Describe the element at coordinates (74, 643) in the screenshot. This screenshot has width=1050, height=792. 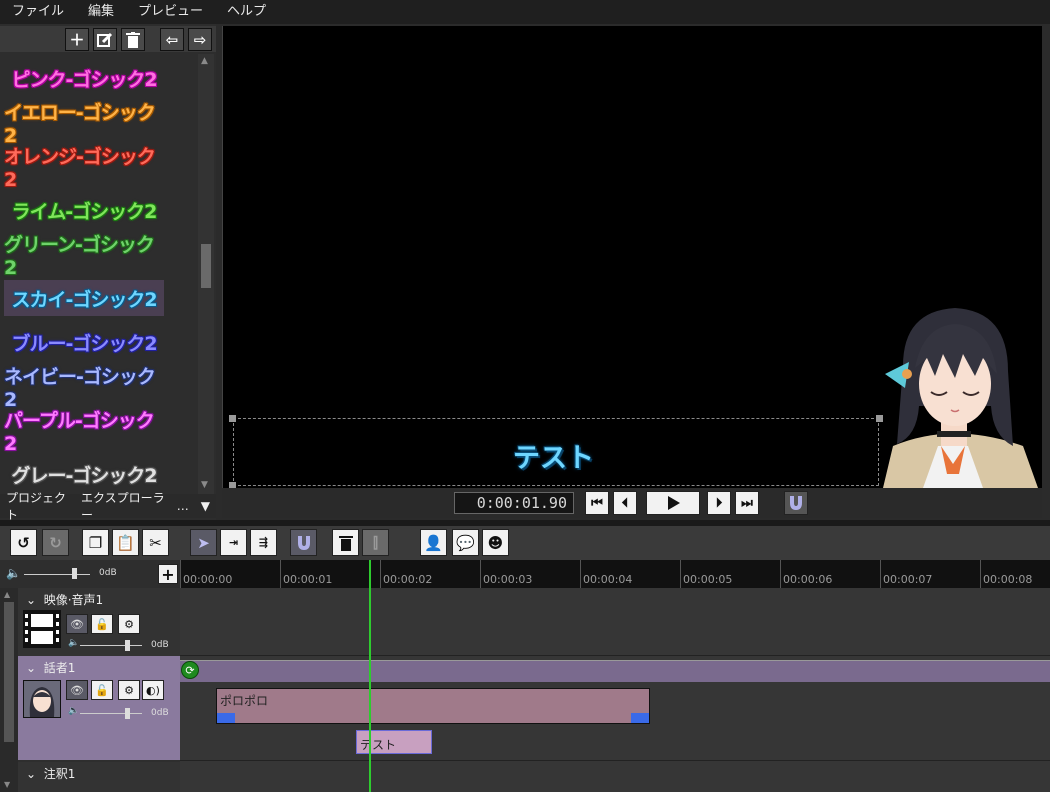
I see `speaker-icon: 🔈` at that location.